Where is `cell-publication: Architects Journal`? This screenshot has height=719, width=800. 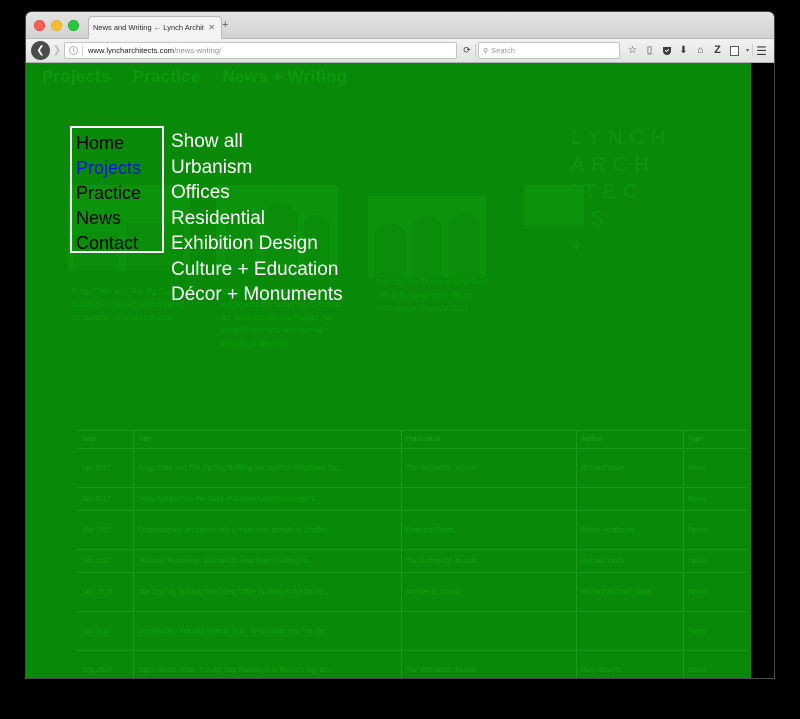
cell-publication: Architects Journal is located at coordinates (489, 592).